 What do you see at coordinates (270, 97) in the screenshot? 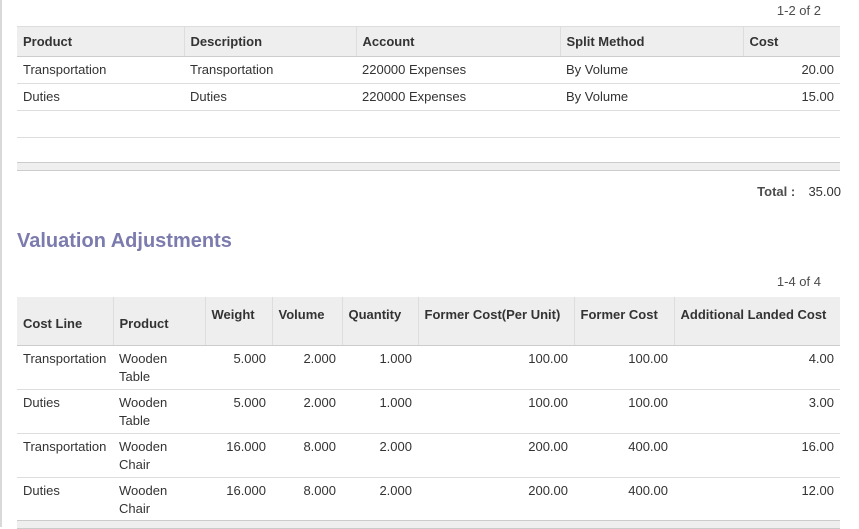
I see `cell-description: Duties` at bounding box center [270, 97].